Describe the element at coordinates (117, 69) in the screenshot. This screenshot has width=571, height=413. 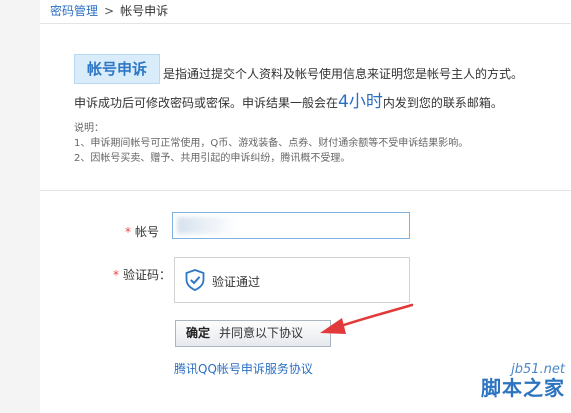
I see `section-title-tag: 帐号申诉` at that location.